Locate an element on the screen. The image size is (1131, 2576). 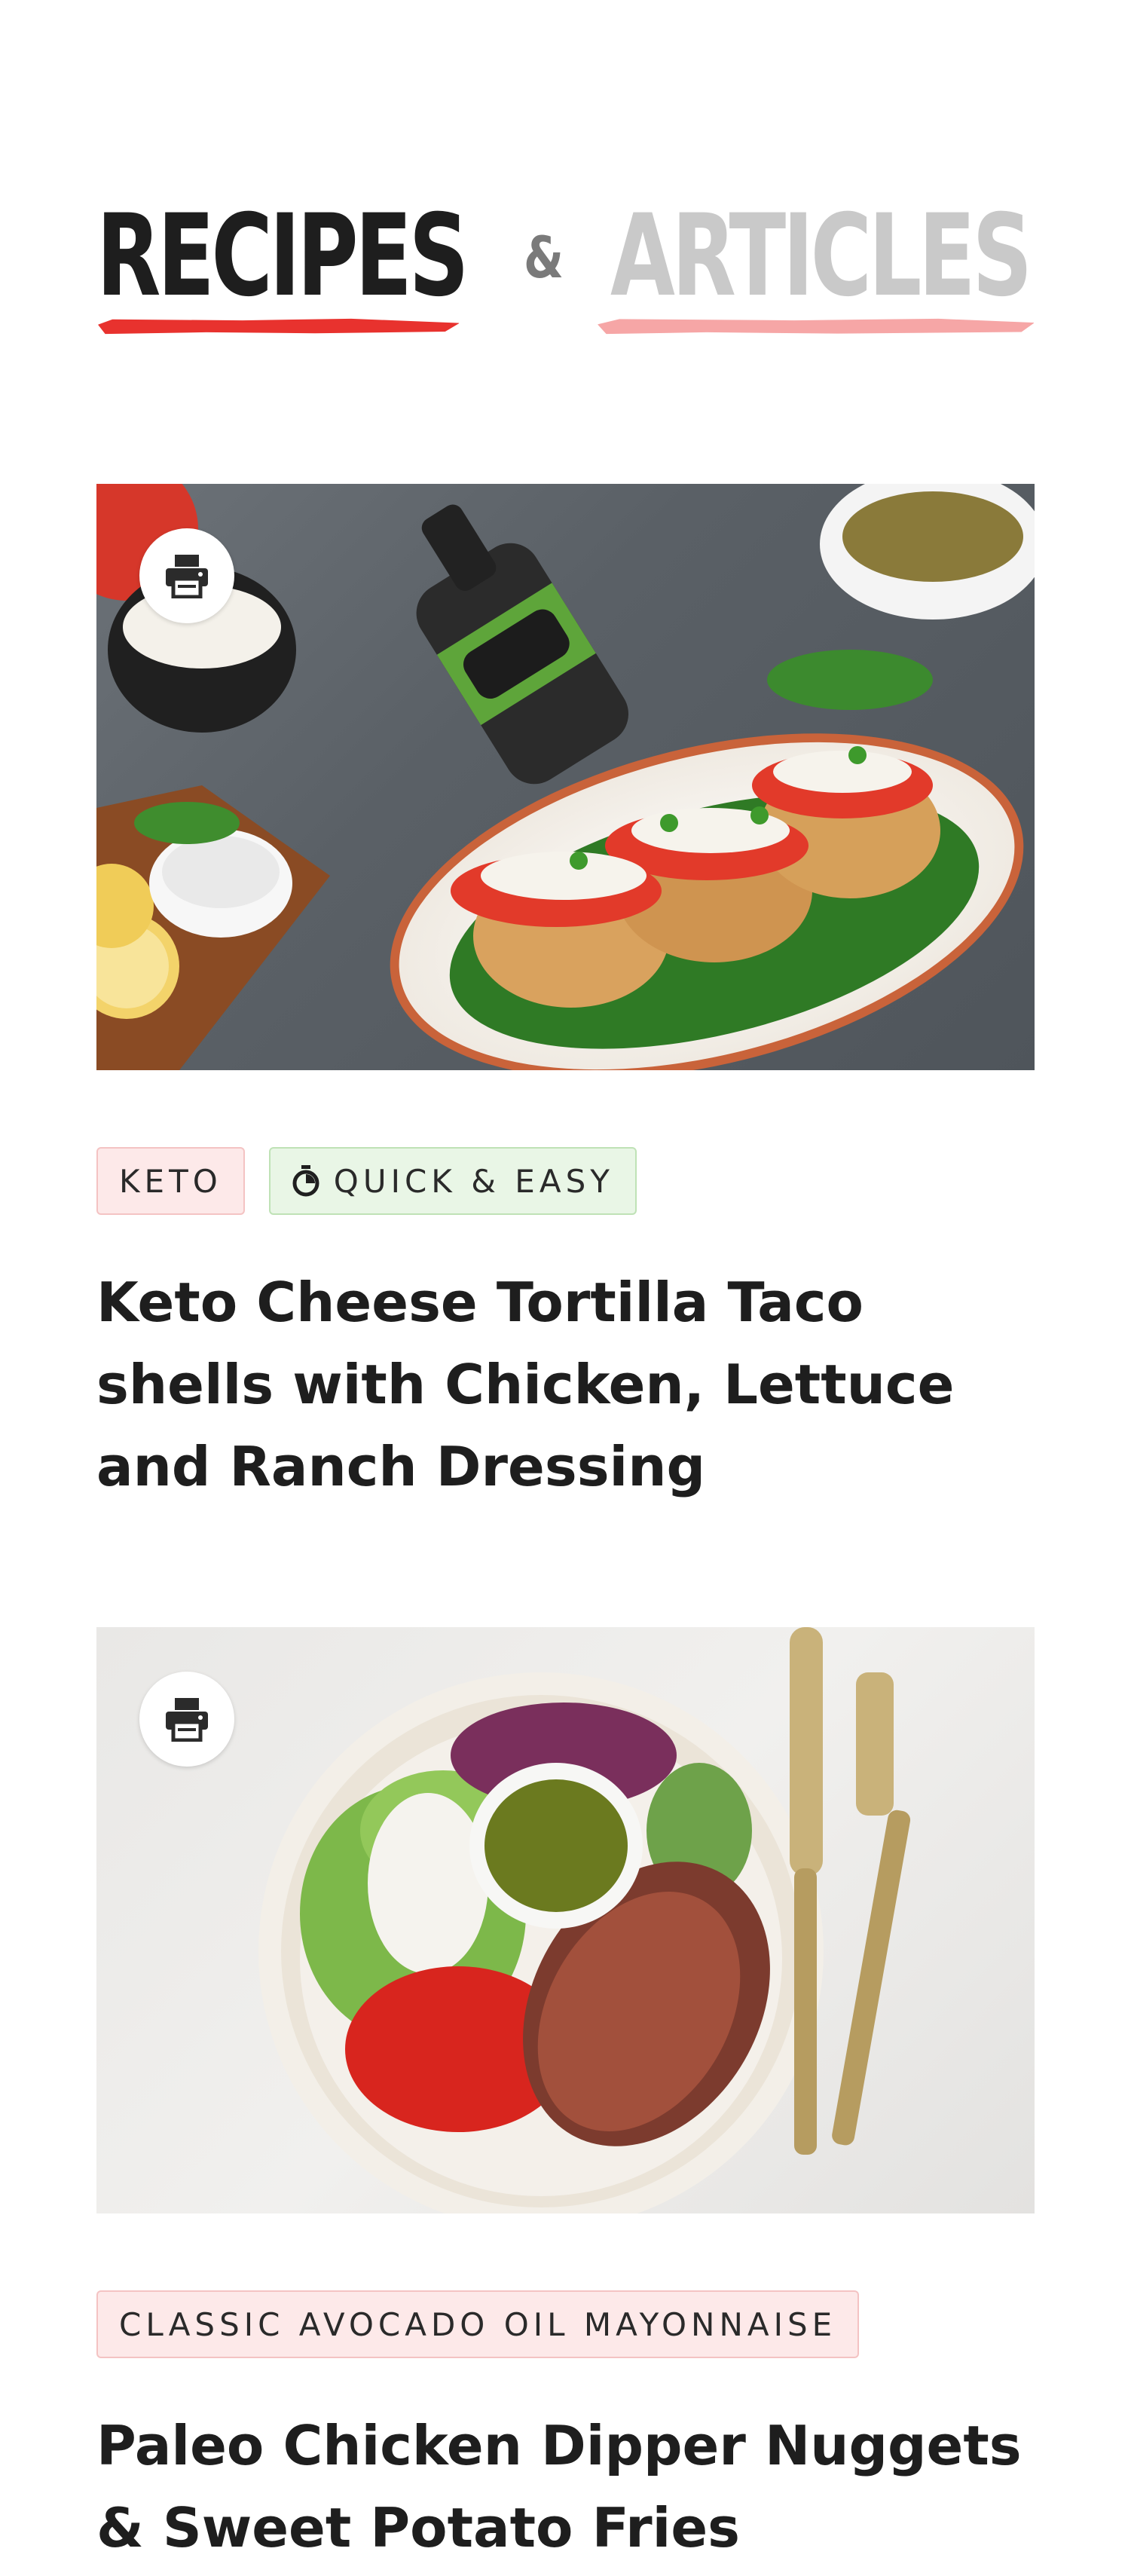
recipe-tags: KETO QUICK & EASY is located at coordinates (565, 1181).